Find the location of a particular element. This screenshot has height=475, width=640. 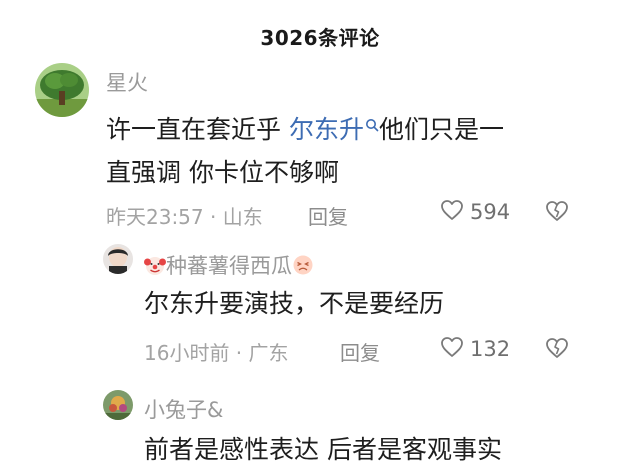

like-button: 594 is located at coordinates (475, 212).